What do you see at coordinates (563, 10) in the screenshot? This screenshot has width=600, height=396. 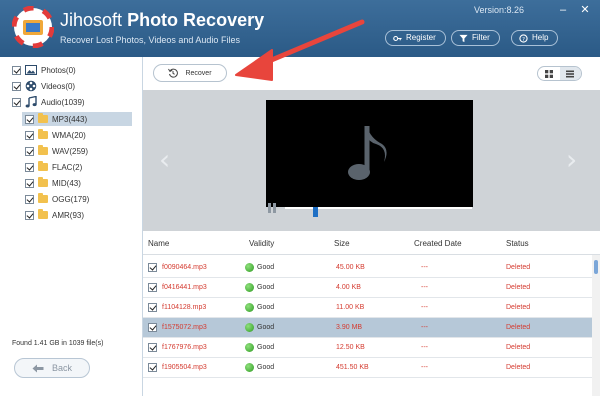 I see `minimize-icon: –` at bounding box center [563, 10].